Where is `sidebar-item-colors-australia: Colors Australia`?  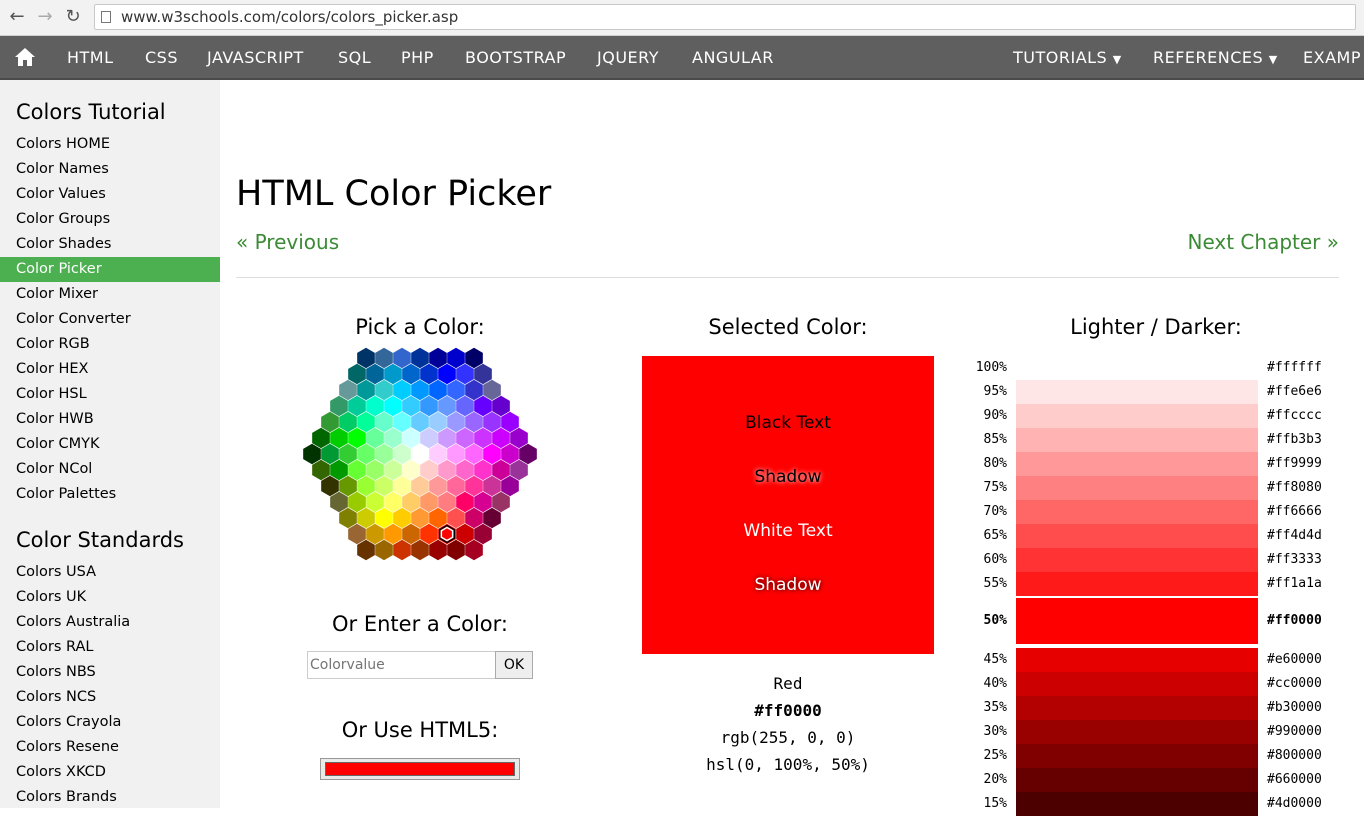 sidebar-item-colors-australia: Colors Australia is located at coordinates (110, 622).